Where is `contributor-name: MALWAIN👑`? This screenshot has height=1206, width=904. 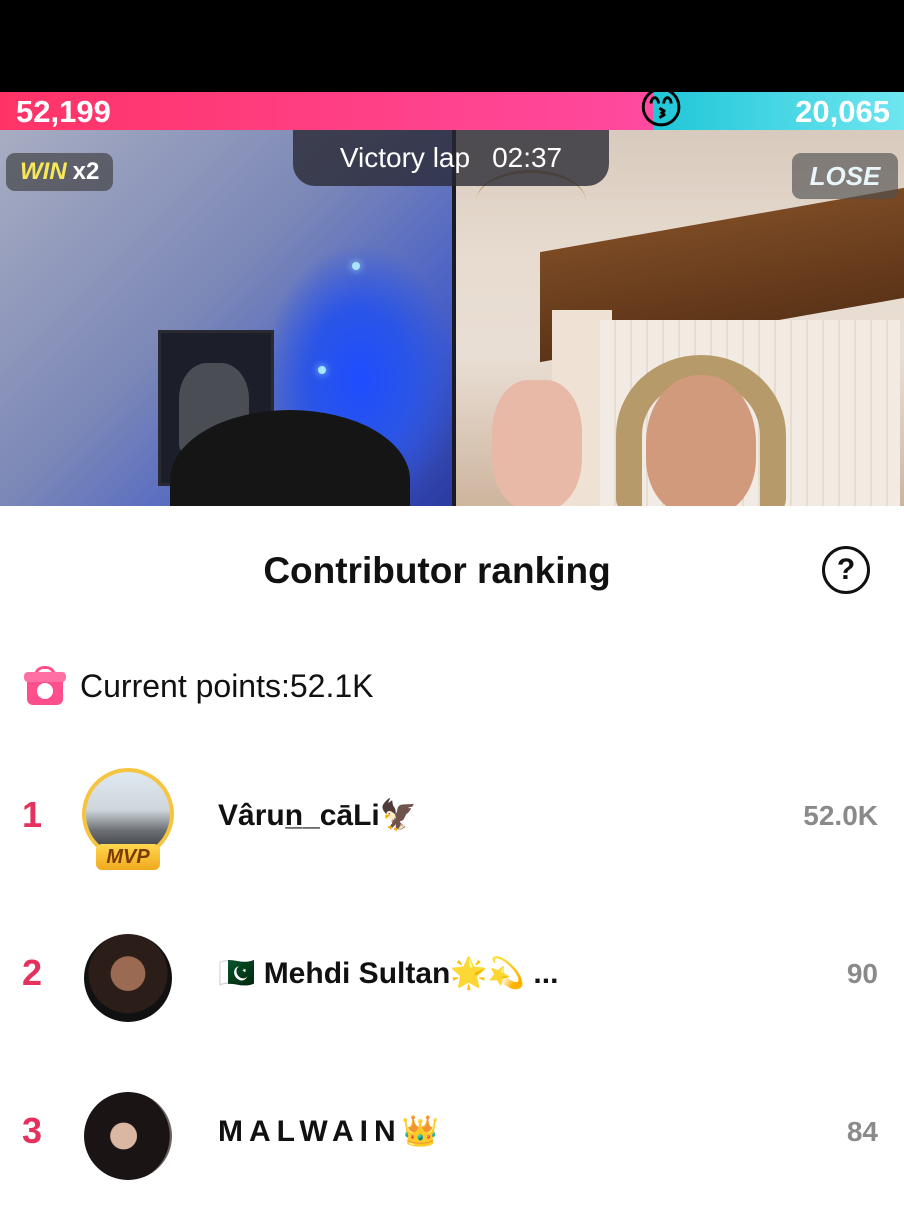
contributor-name: MALWAIN👑 is located at coordinates (331, 1131).